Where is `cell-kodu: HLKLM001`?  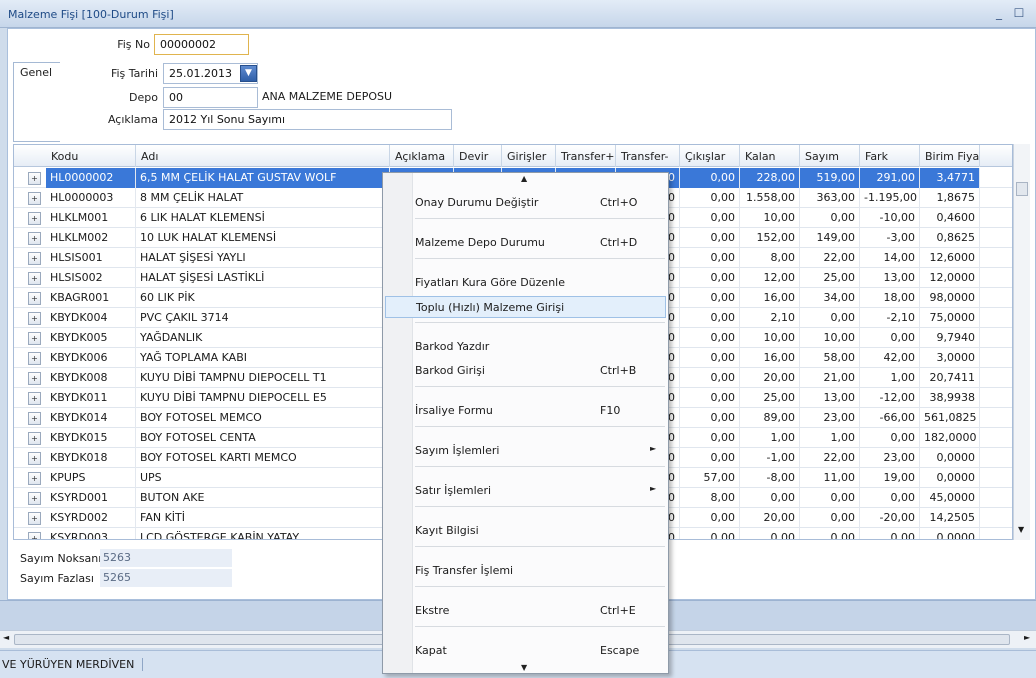
cell-kodu: HLKLM001 is located at coordinates (91, 218).